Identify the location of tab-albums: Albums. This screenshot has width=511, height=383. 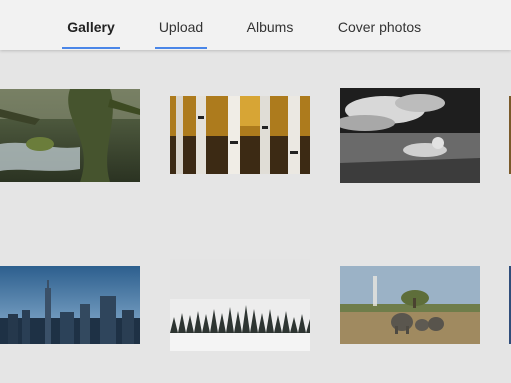
(270, 25).